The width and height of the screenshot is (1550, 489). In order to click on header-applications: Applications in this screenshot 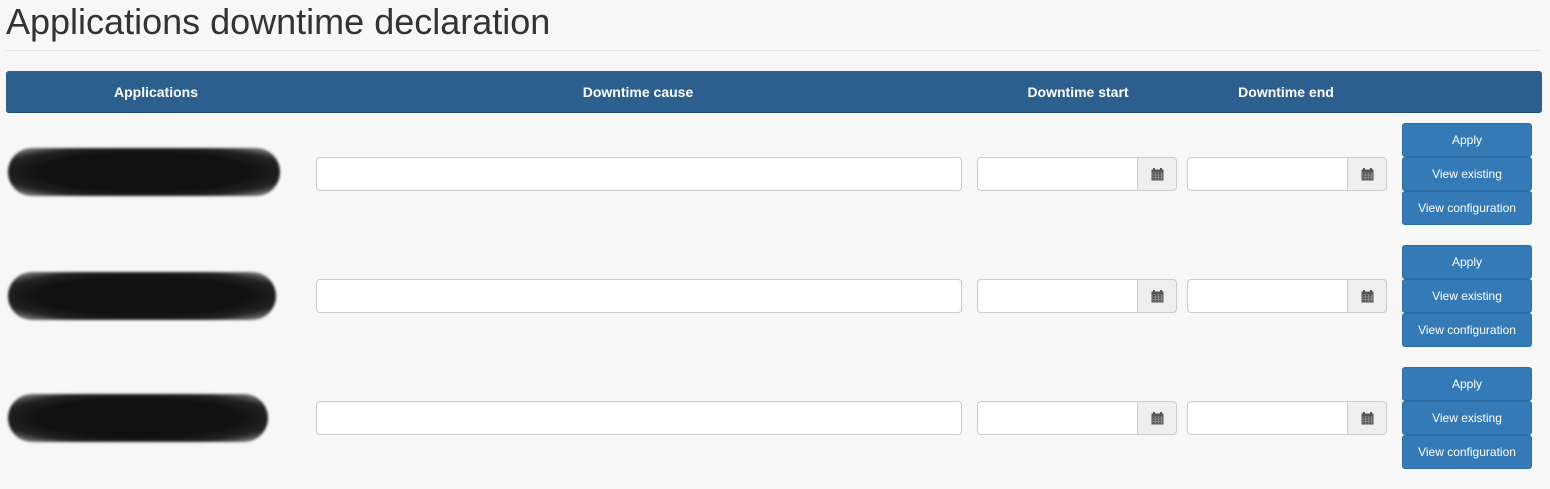, I will do `click(155, 92)`.